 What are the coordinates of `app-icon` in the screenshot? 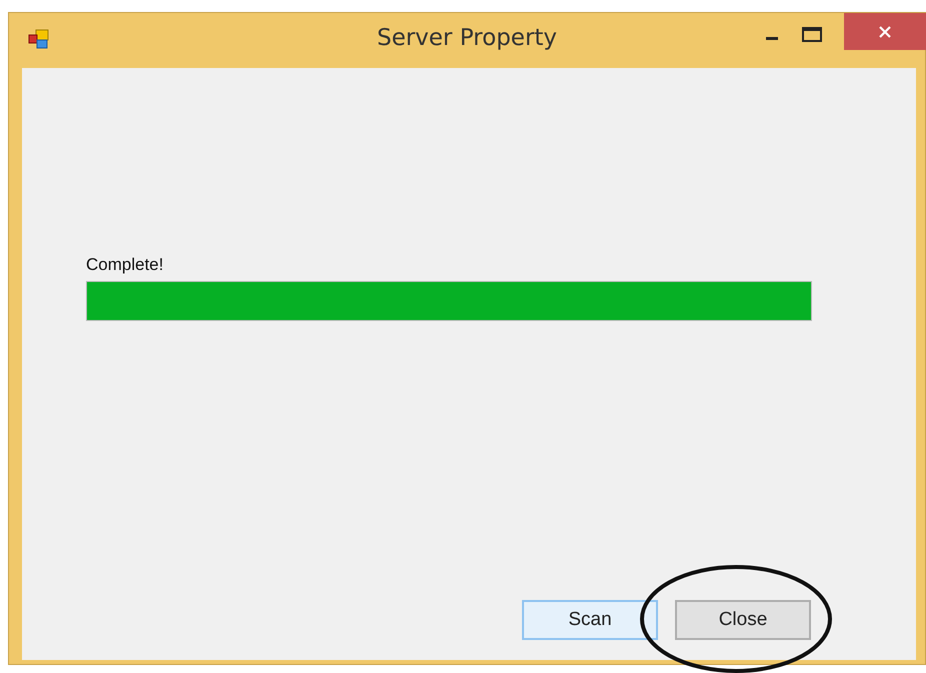 It's located at (39, 39).